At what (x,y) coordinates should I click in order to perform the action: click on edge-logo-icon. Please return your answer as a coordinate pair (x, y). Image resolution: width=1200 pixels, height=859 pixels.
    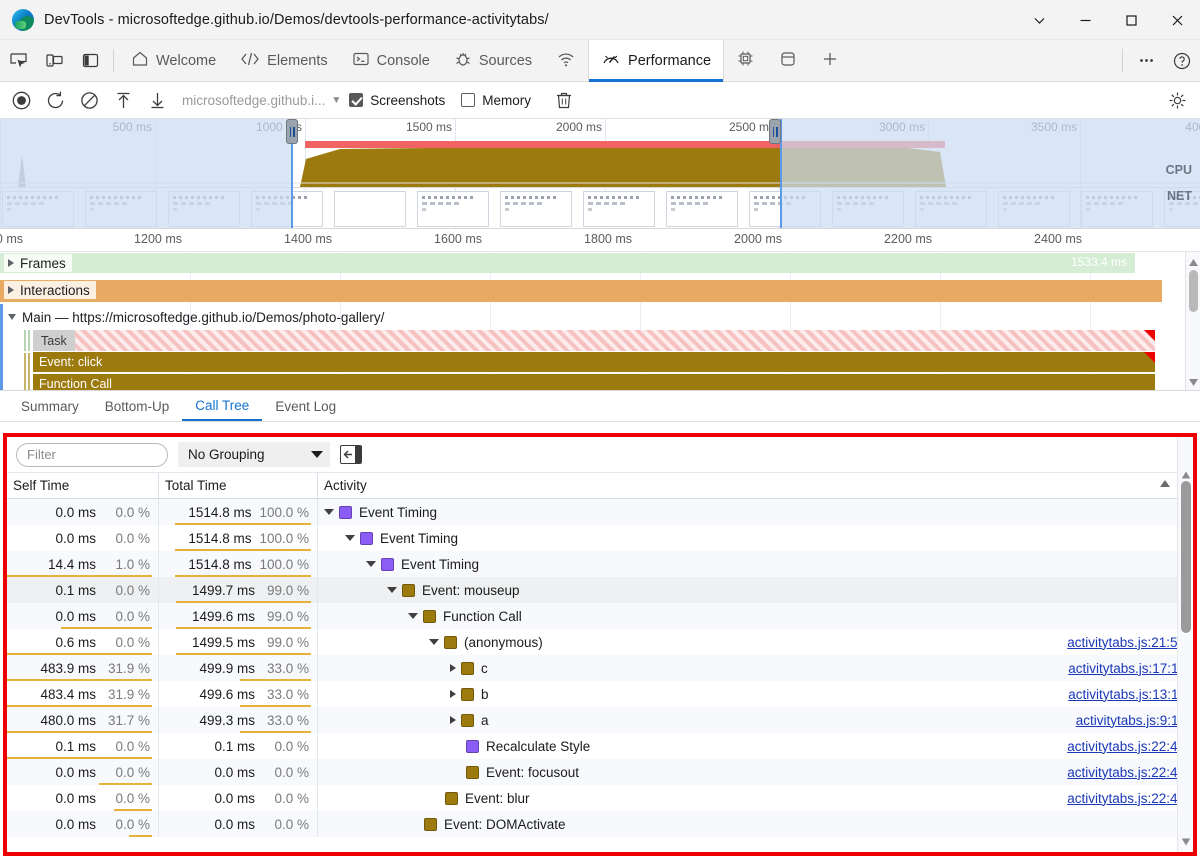
    Looking at the image, I should click on (23, 19).